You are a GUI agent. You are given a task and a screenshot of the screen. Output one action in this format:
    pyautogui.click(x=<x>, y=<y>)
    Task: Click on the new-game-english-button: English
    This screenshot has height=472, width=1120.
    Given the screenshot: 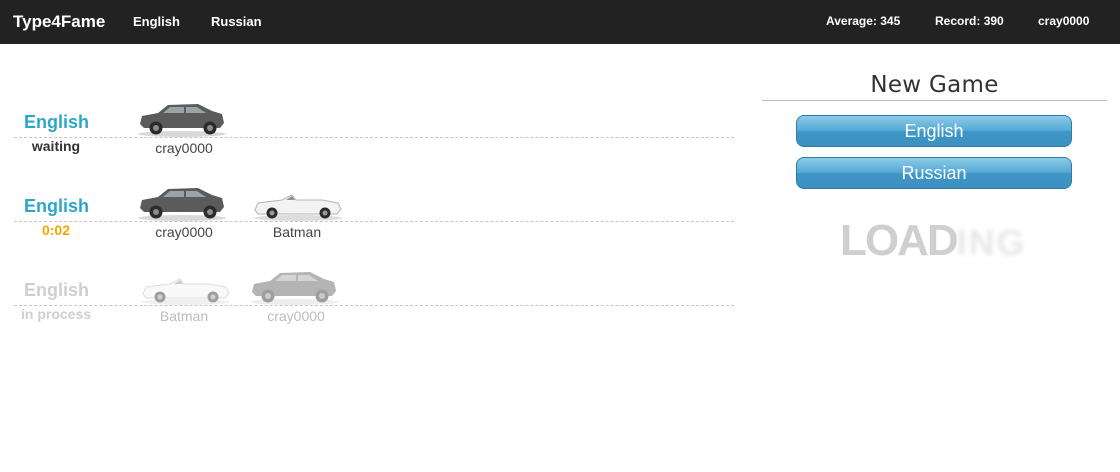 What is the action you would take?
    pyautogui.click(x=934, y=131)
    